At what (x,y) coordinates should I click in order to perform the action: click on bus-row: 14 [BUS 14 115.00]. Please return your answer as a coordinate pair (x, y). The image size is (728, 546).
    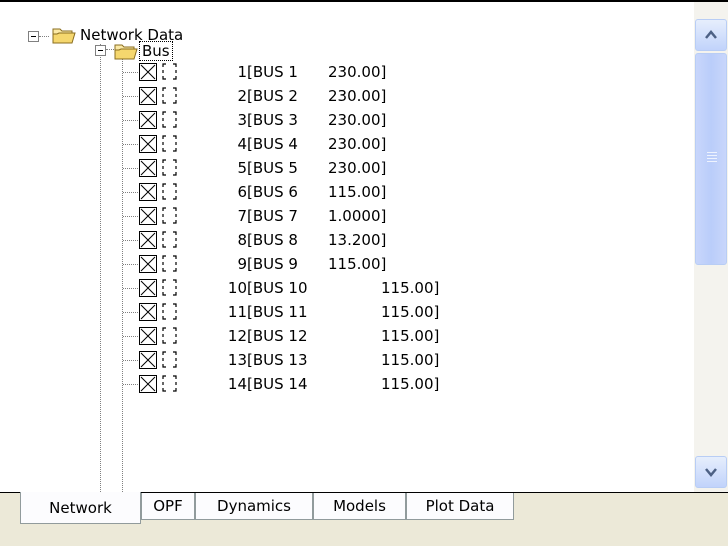
    Looking at the image, I should click on (347, 383).